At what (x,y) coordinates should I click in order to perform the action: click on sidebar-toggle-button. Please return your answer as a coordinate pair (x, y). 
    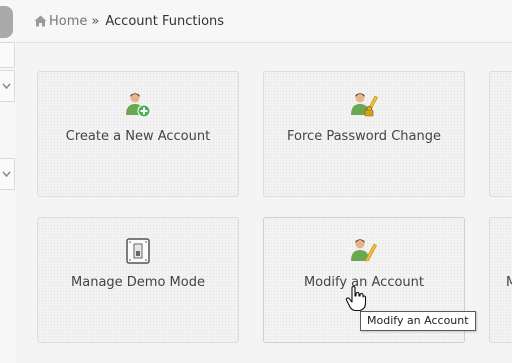
    Looking at the image, I should click on (7, 55).